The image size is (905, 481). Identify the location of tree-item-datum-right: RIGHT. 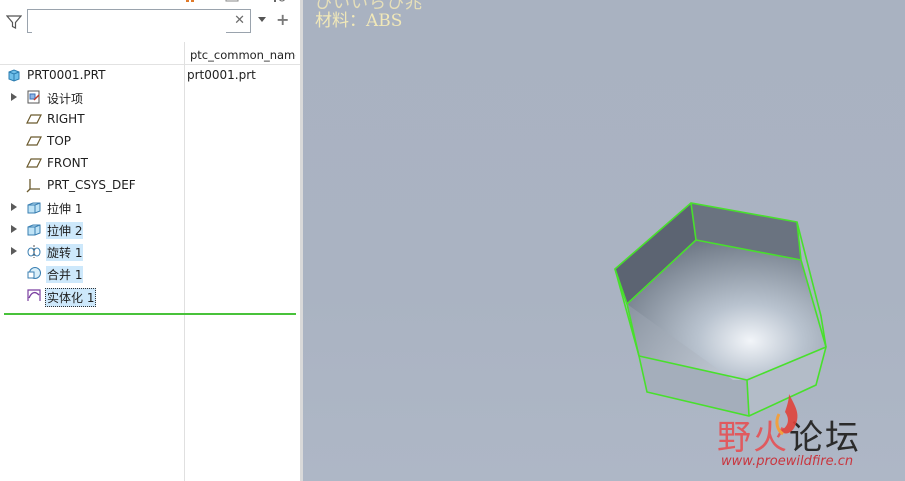
(150, 119).